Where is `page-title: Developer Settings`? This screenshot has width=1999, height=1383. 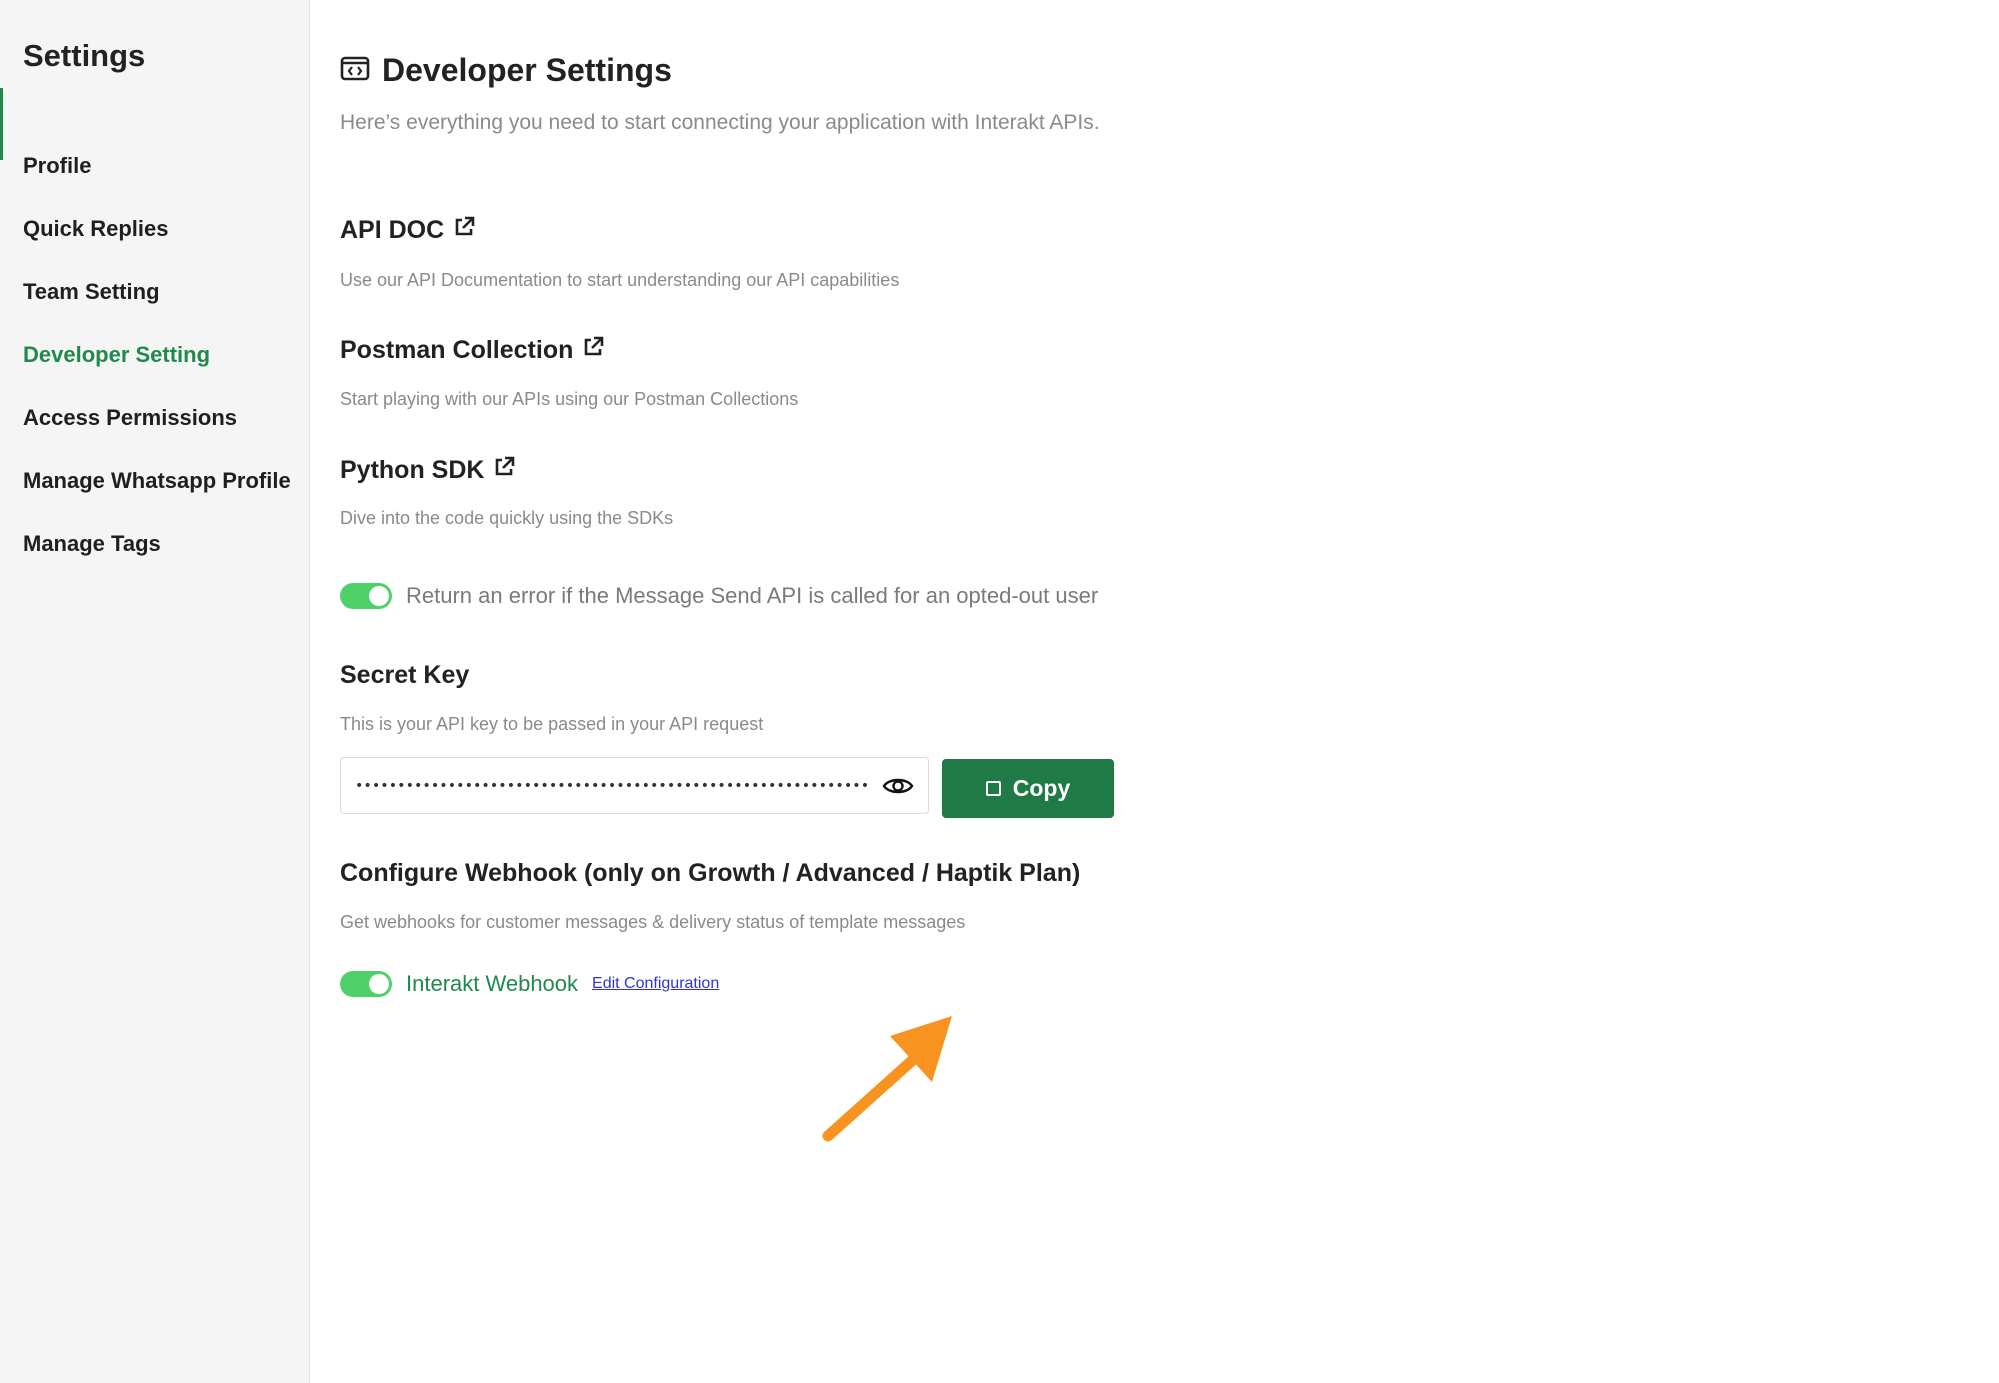
page-title: Developer Settings is located at coordinates (506, 70).